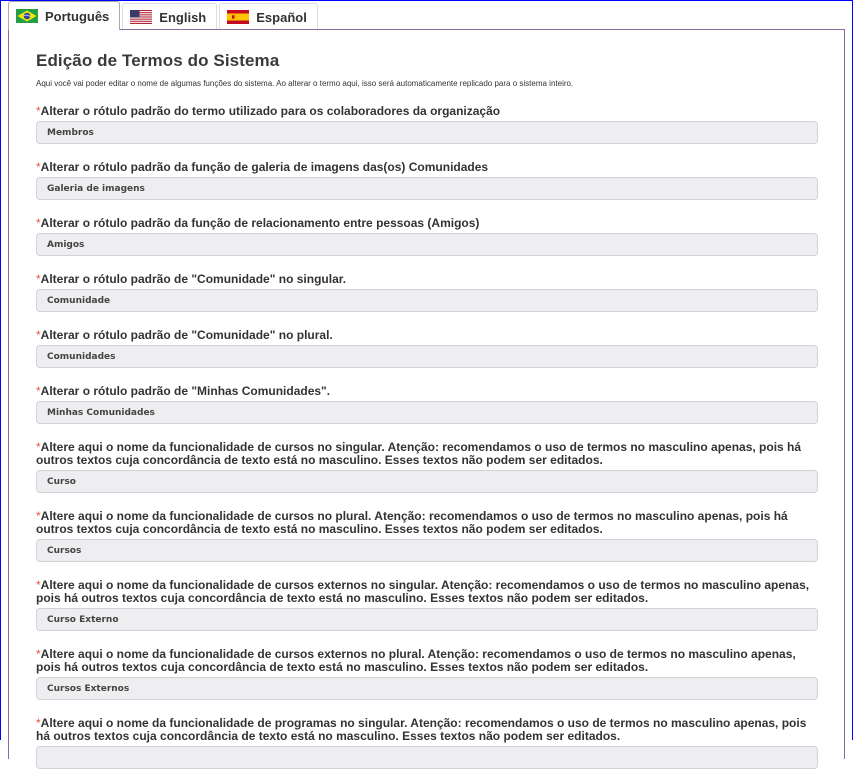 The height and width of the screenshot is (769, 853). Describe the element at coordinates (77, 16) in the screenshot. I see `tab-label: Português` at that location.